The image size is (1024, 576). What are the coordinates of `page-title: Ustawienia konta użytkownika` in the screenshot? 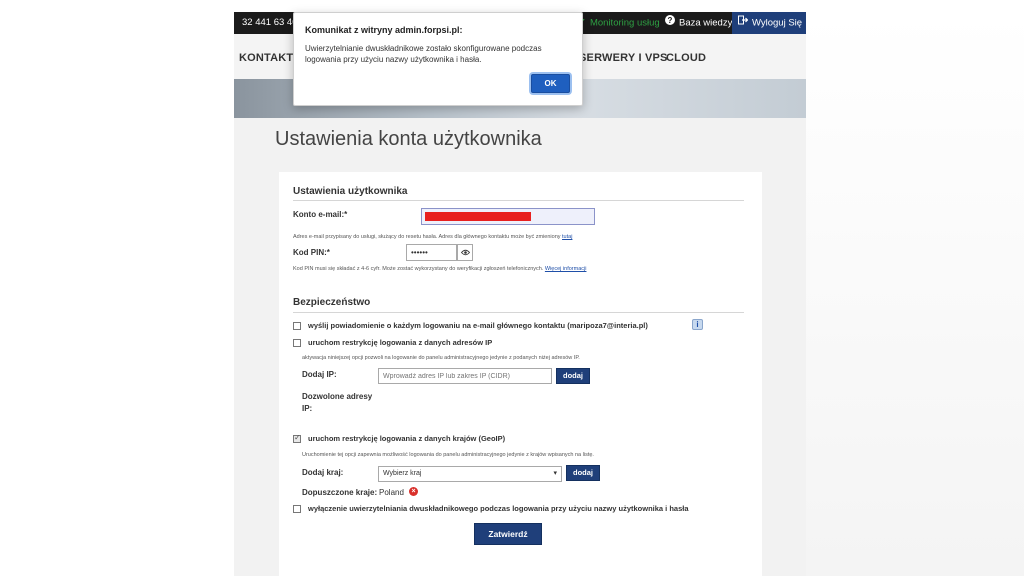 It's located at (408, 139).